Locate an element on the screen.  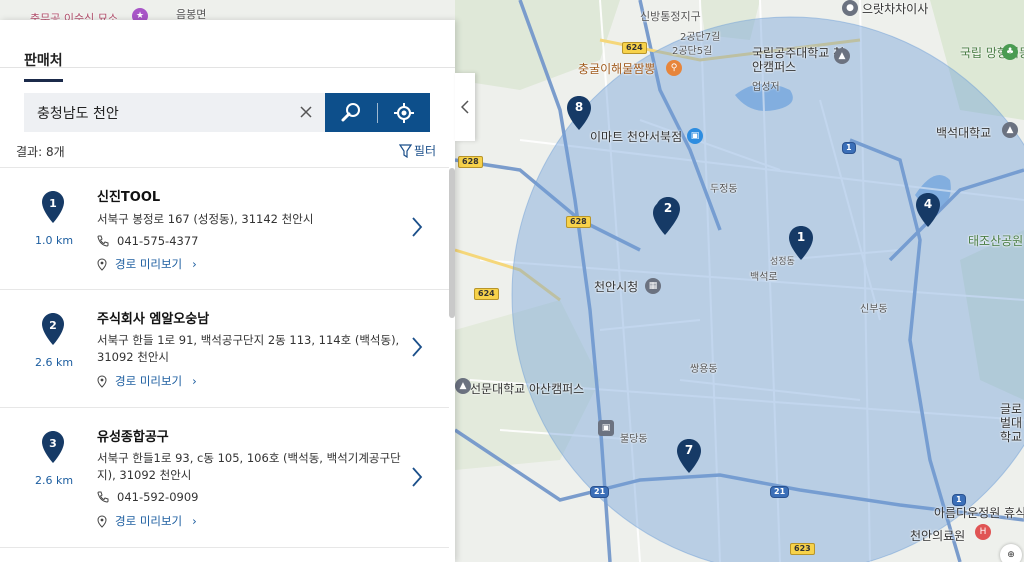
map-label-moving: 으랏차차이사 is located at coordinates (895, 9).